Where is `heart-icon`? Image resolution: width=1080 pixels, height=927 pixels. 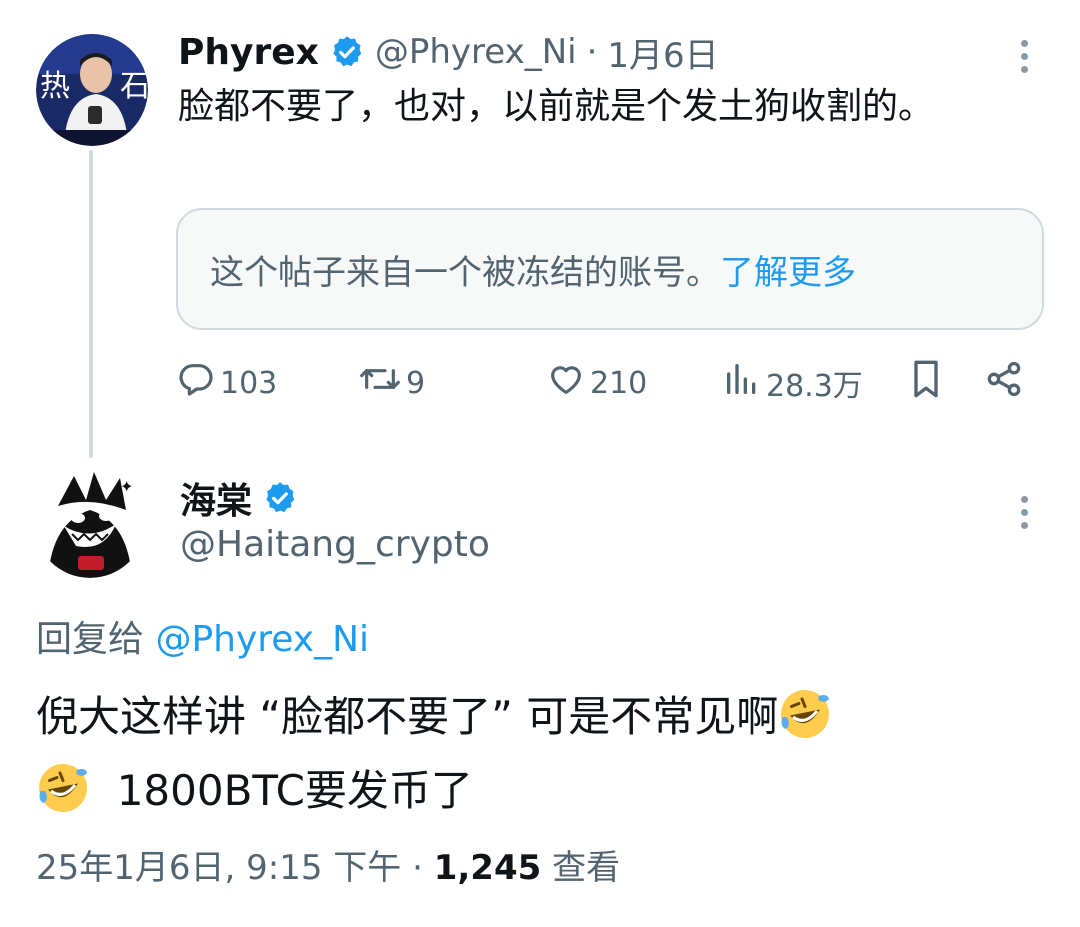
heart-icon is located at coordinates (566, 383).